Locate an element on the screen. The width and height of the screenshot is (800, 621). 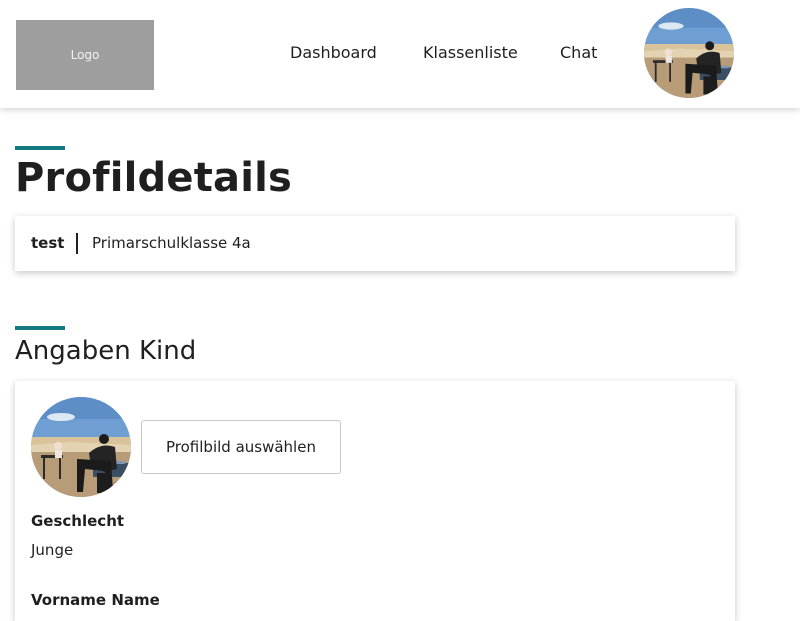
section-accent-bar is located at coordinates (40, 328).